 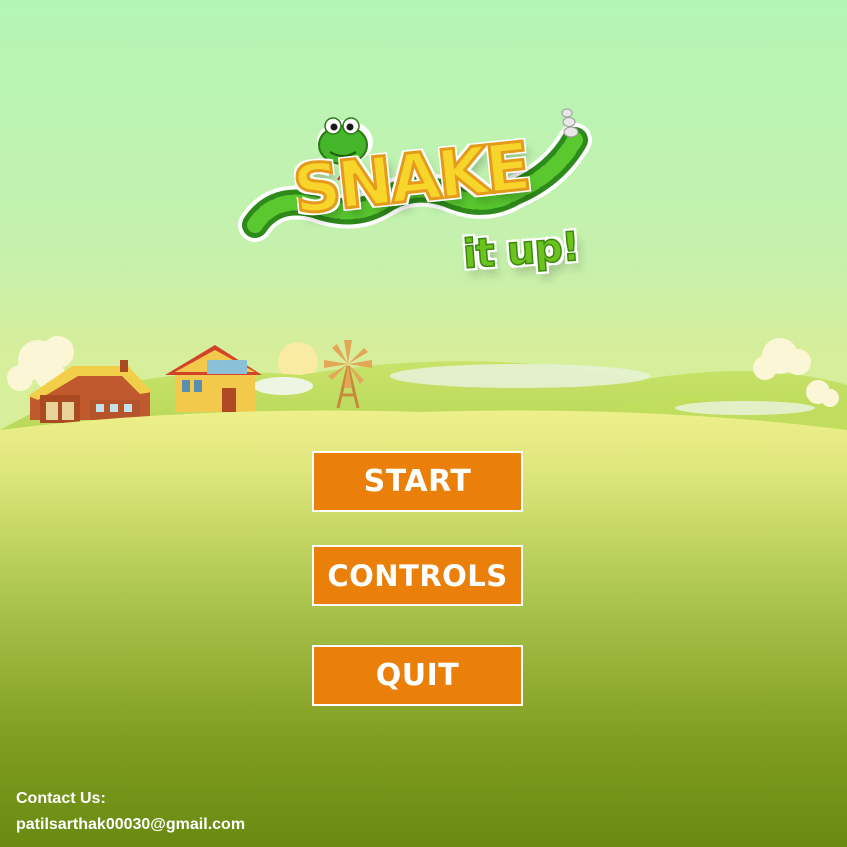 What do you see at coordinates (213, 378) in the screenshot?
I see `farmhouse` at bounding box center [213, 378].